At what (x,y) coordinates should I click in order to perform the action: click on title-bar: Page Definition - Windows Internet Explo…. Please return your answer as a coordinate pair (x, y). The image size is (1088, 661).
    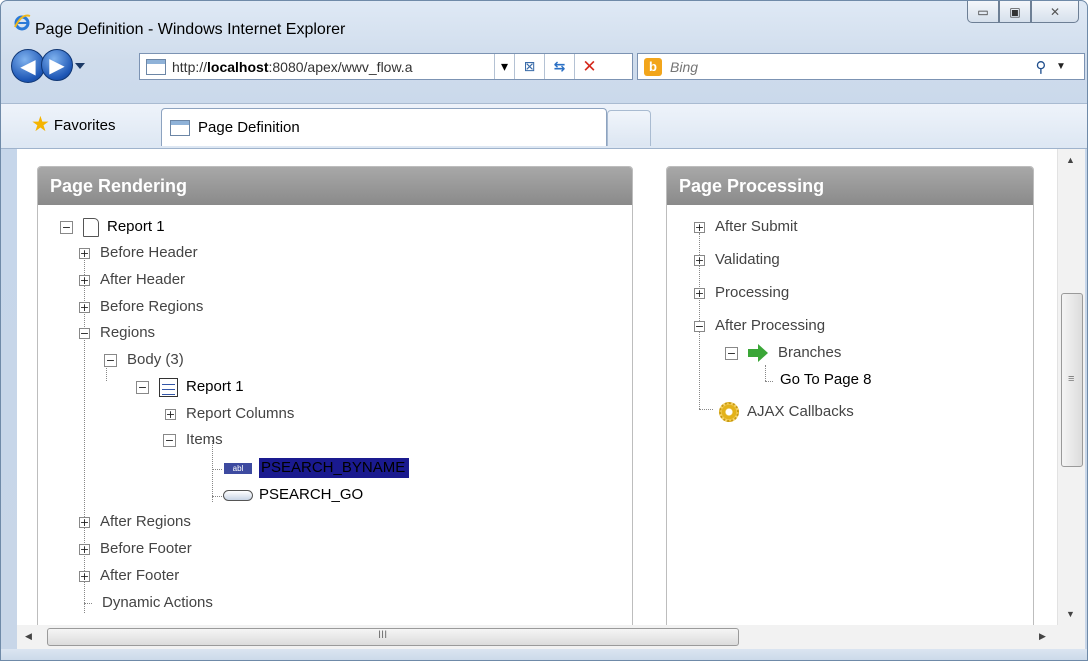
    Looking at the image, I should click on (544, 21).